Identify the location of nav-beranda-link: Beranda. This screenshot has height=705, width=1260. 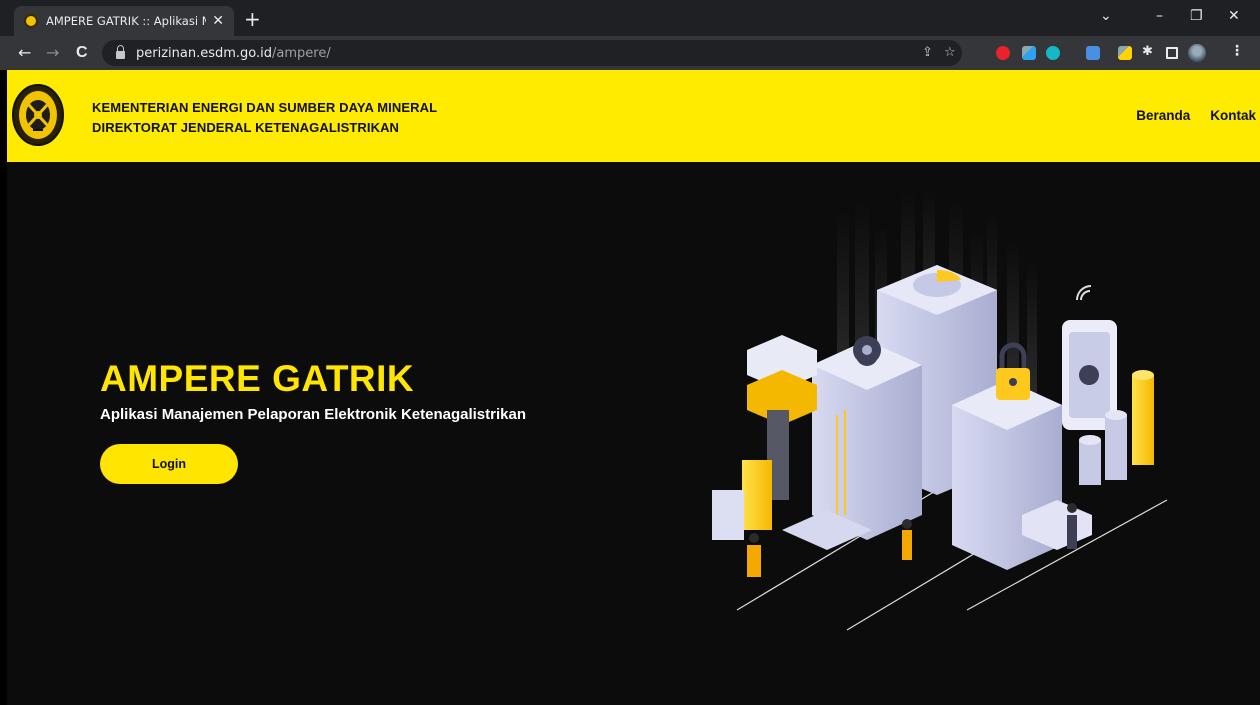
(1163, 115).